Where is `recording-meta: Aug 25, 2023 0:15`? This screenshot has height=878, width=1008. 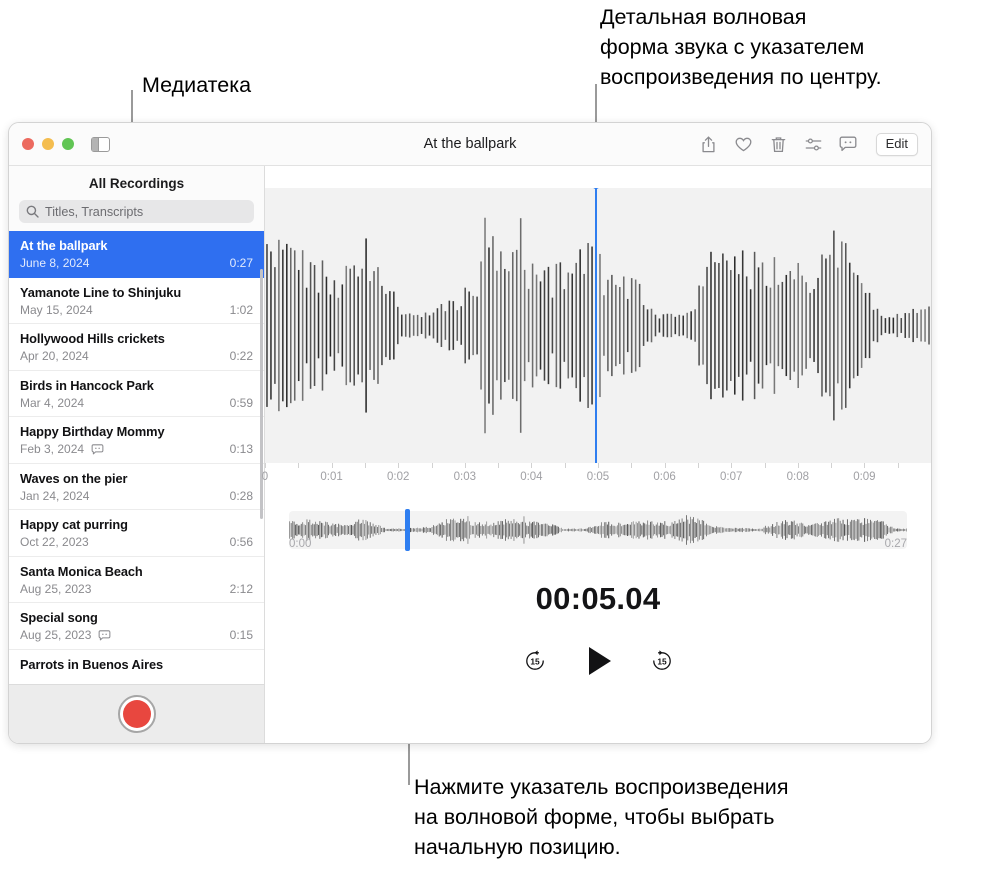
recording-meta: Aug 25, 2023 0:15 is located at coordinates (136, 635).